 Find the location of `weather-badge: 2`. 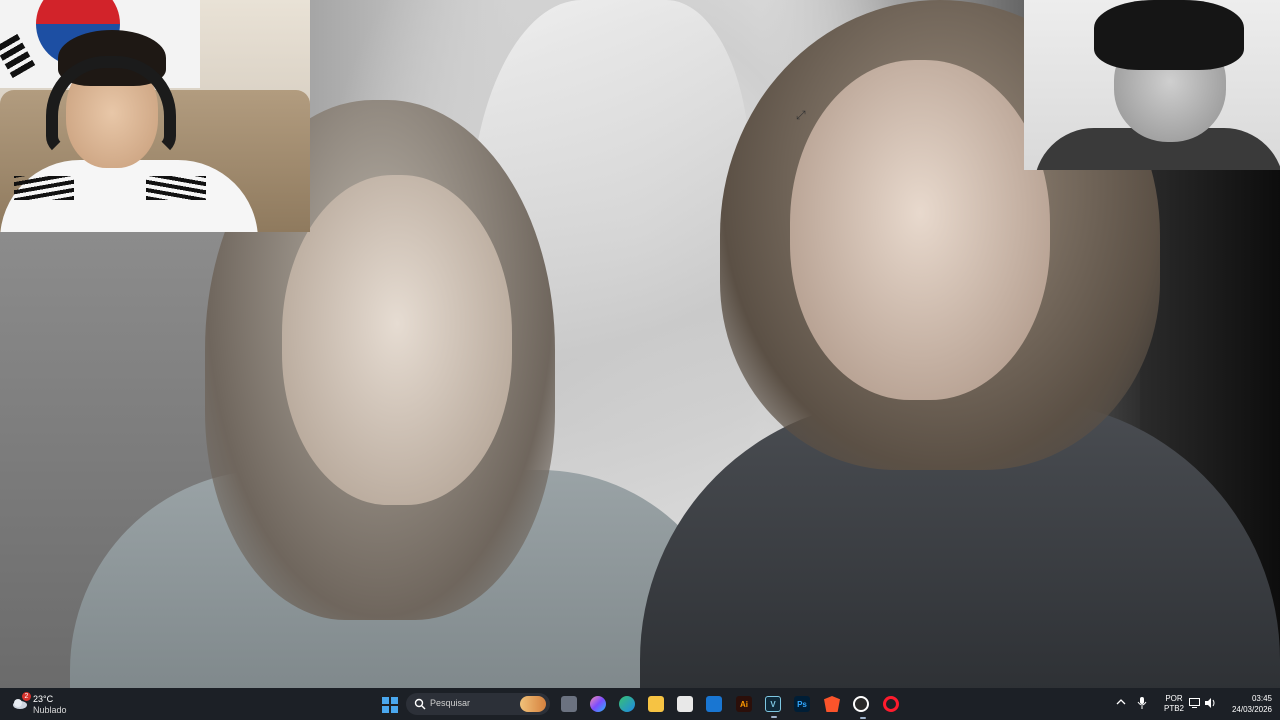

weather-badge: 2 is located at coordinates (26, 696).